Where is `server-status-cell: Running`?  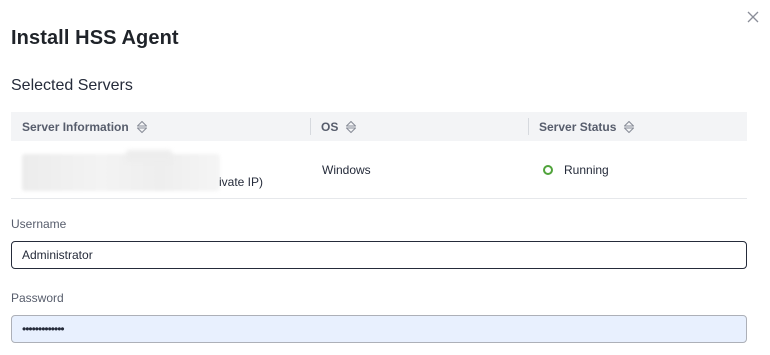
server-status-cell: Running is located at coordinates (576, 170).